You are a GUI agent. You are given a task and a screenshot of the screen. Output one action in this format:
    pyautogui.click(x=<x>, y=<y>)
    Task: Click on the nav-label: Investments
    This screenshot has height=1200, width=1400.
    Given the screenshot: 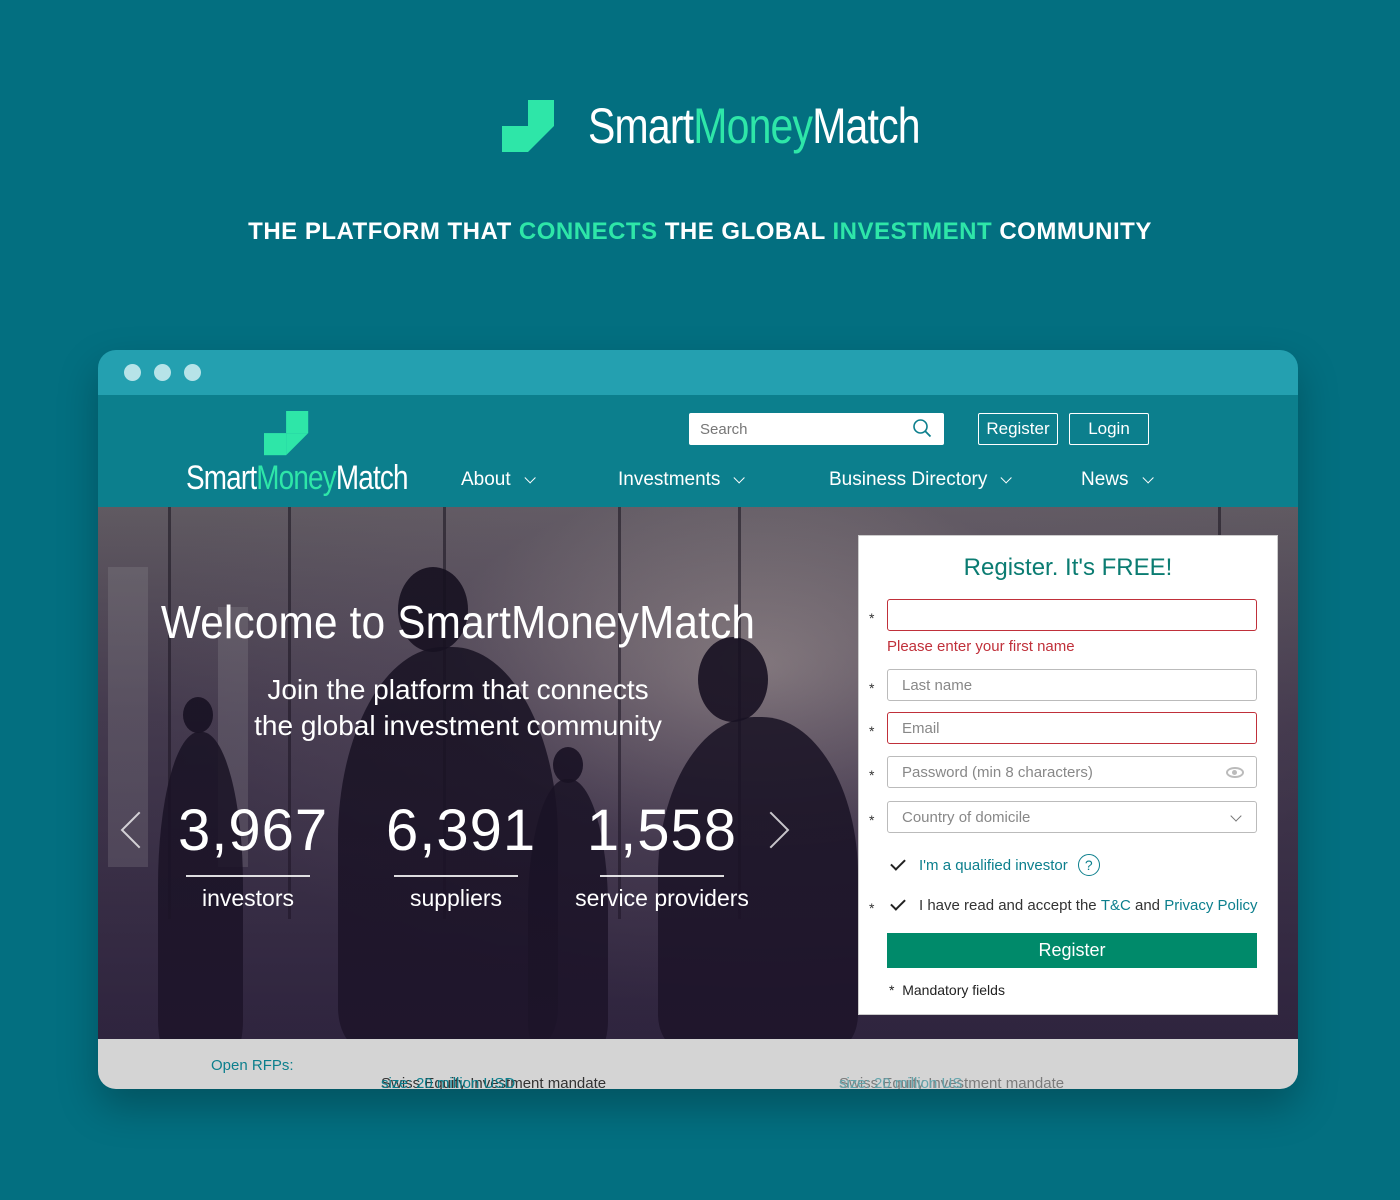 What is the action you would take?
    pyautogui.click(x=669, y=479)
    